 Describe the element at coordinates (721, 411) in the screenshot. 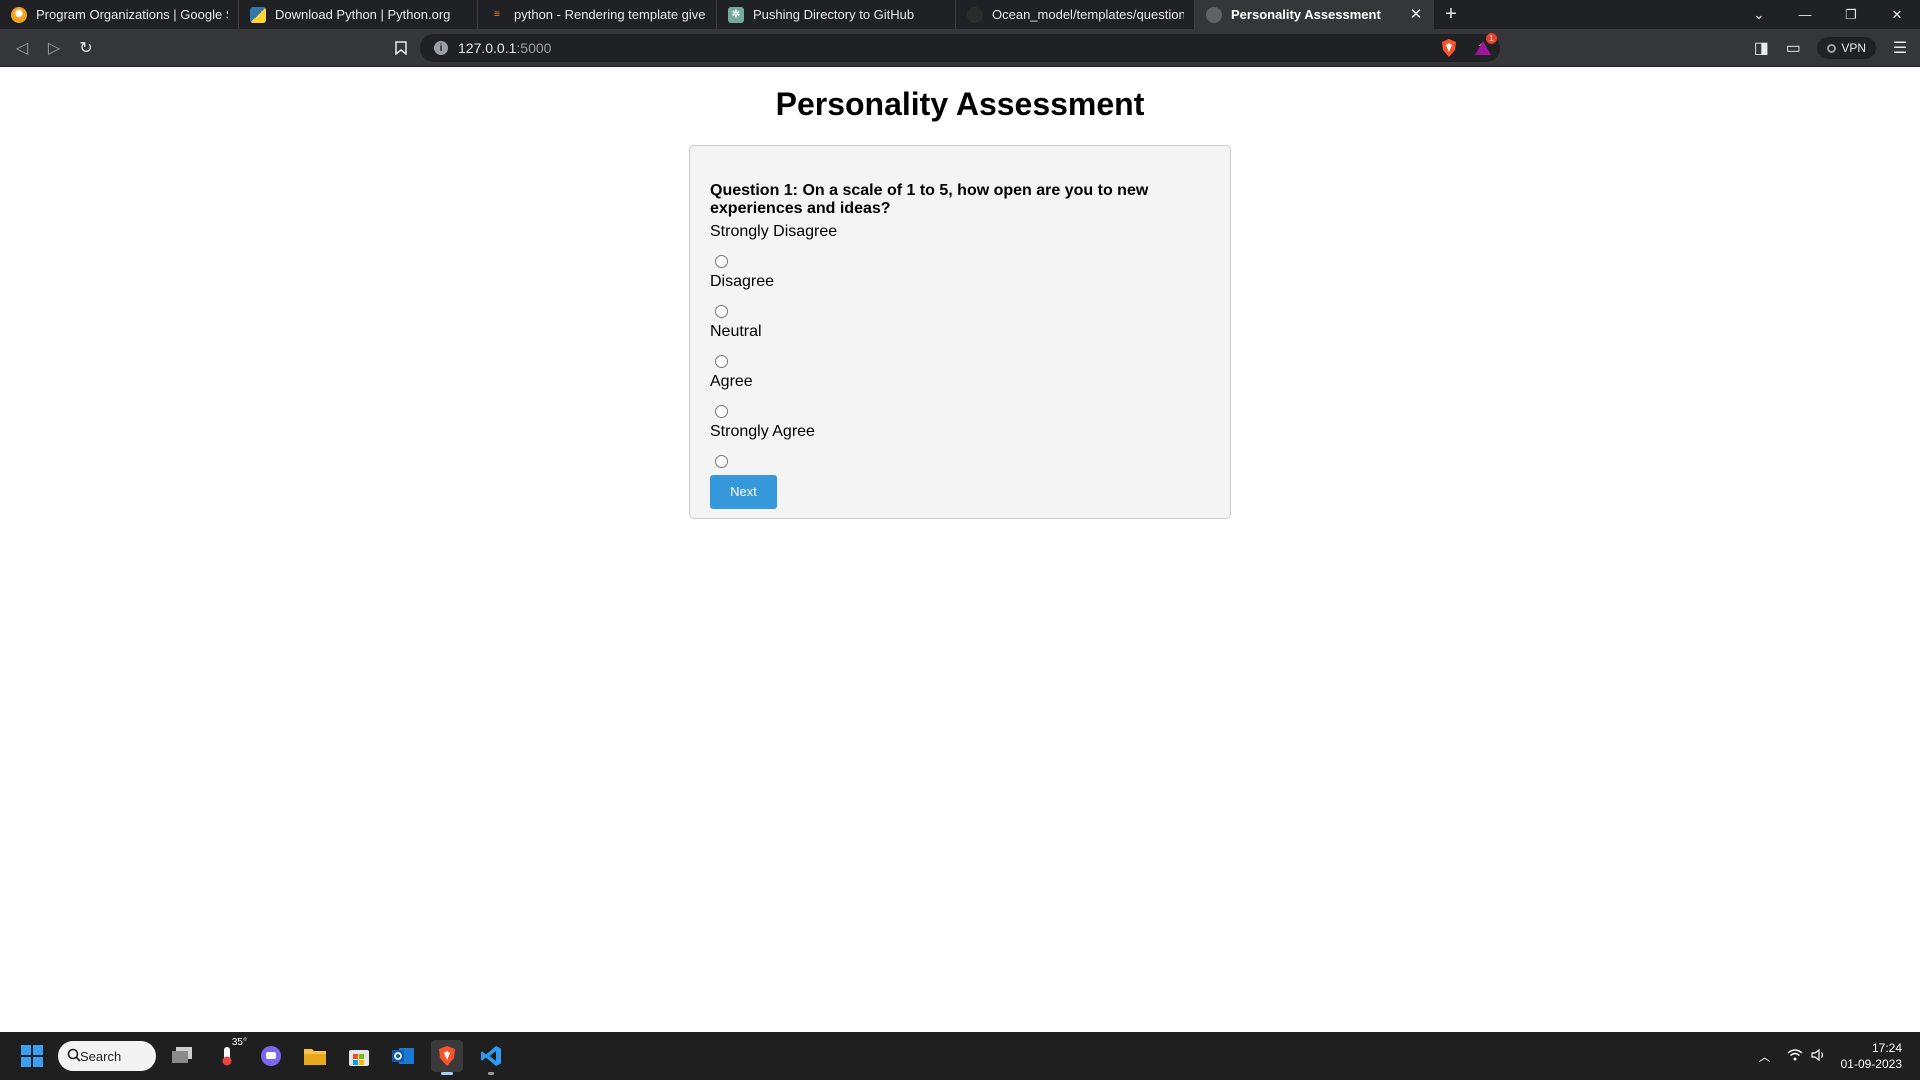

I see `radio-agree` at that location.